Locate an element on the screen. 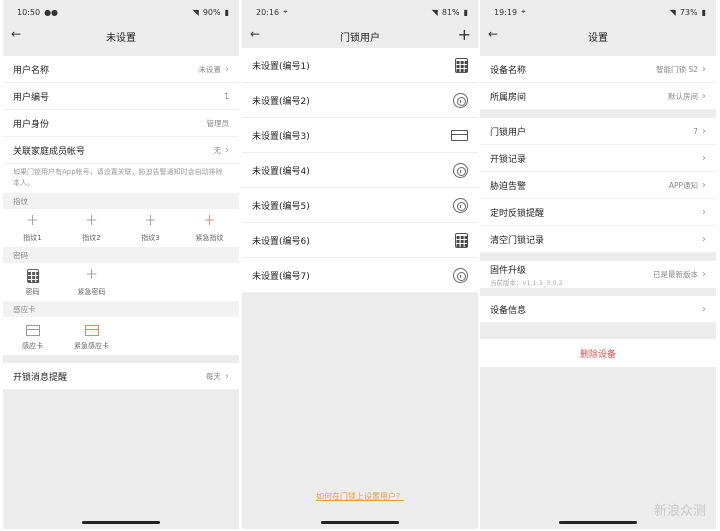 This screenshot has width=720, height=531. slot-label: 指纹3 is located at coordinates (150, 238).